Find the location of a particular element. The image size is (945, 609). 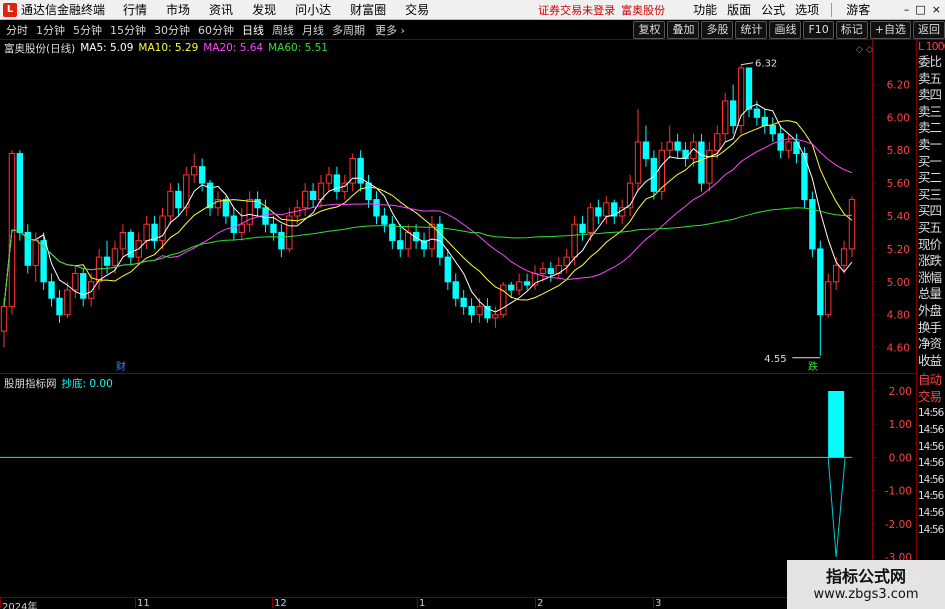

period-15min: 15分钟 is located at coordinates (128, 30).